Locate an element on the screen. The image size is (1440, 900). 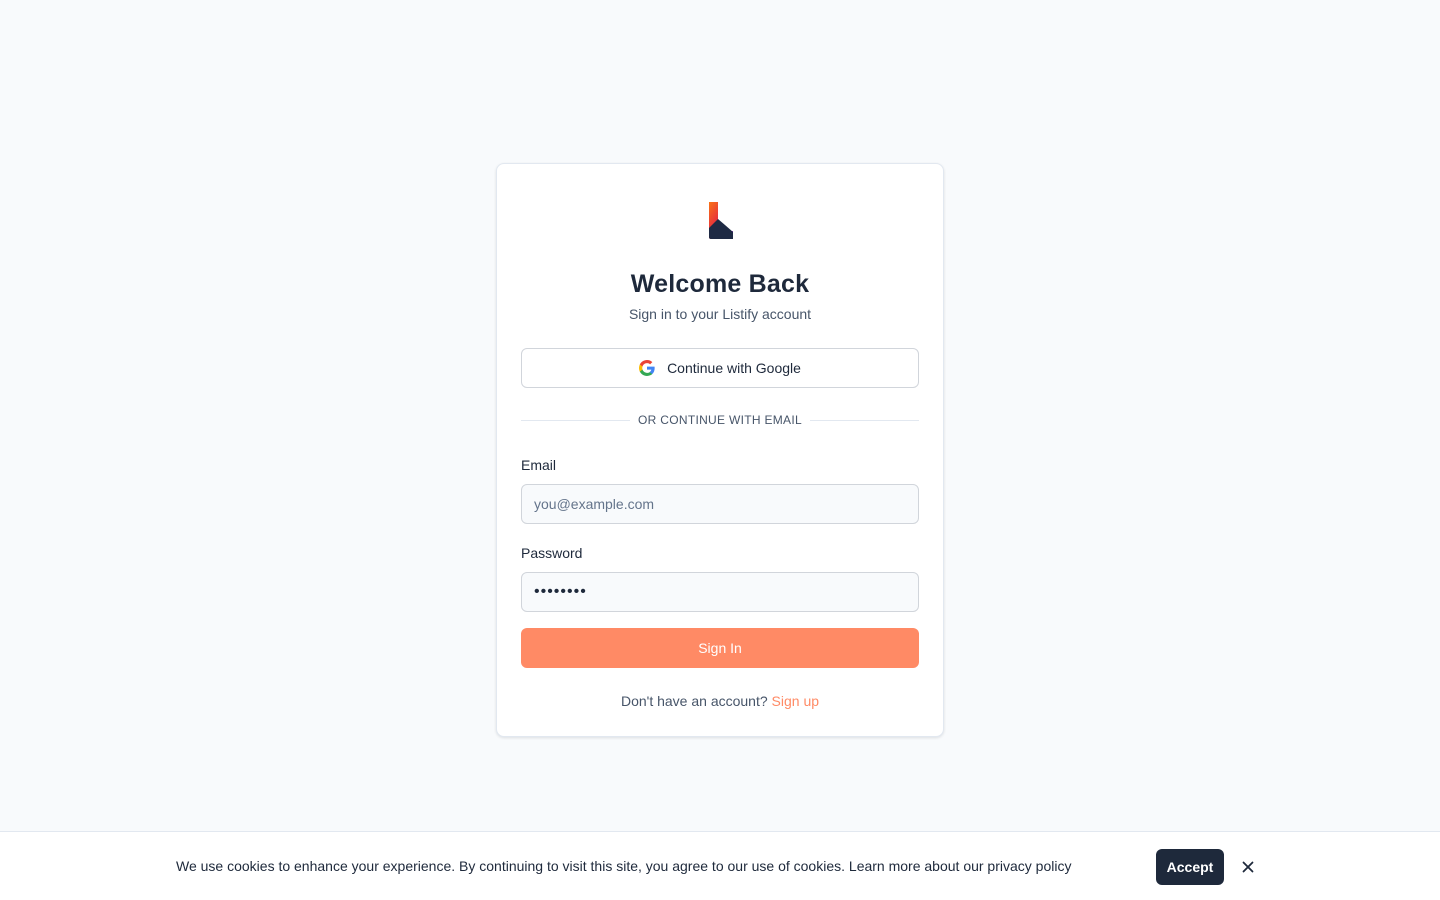
accept-cookies-button: Accept is located at coordinates (1190, 867).